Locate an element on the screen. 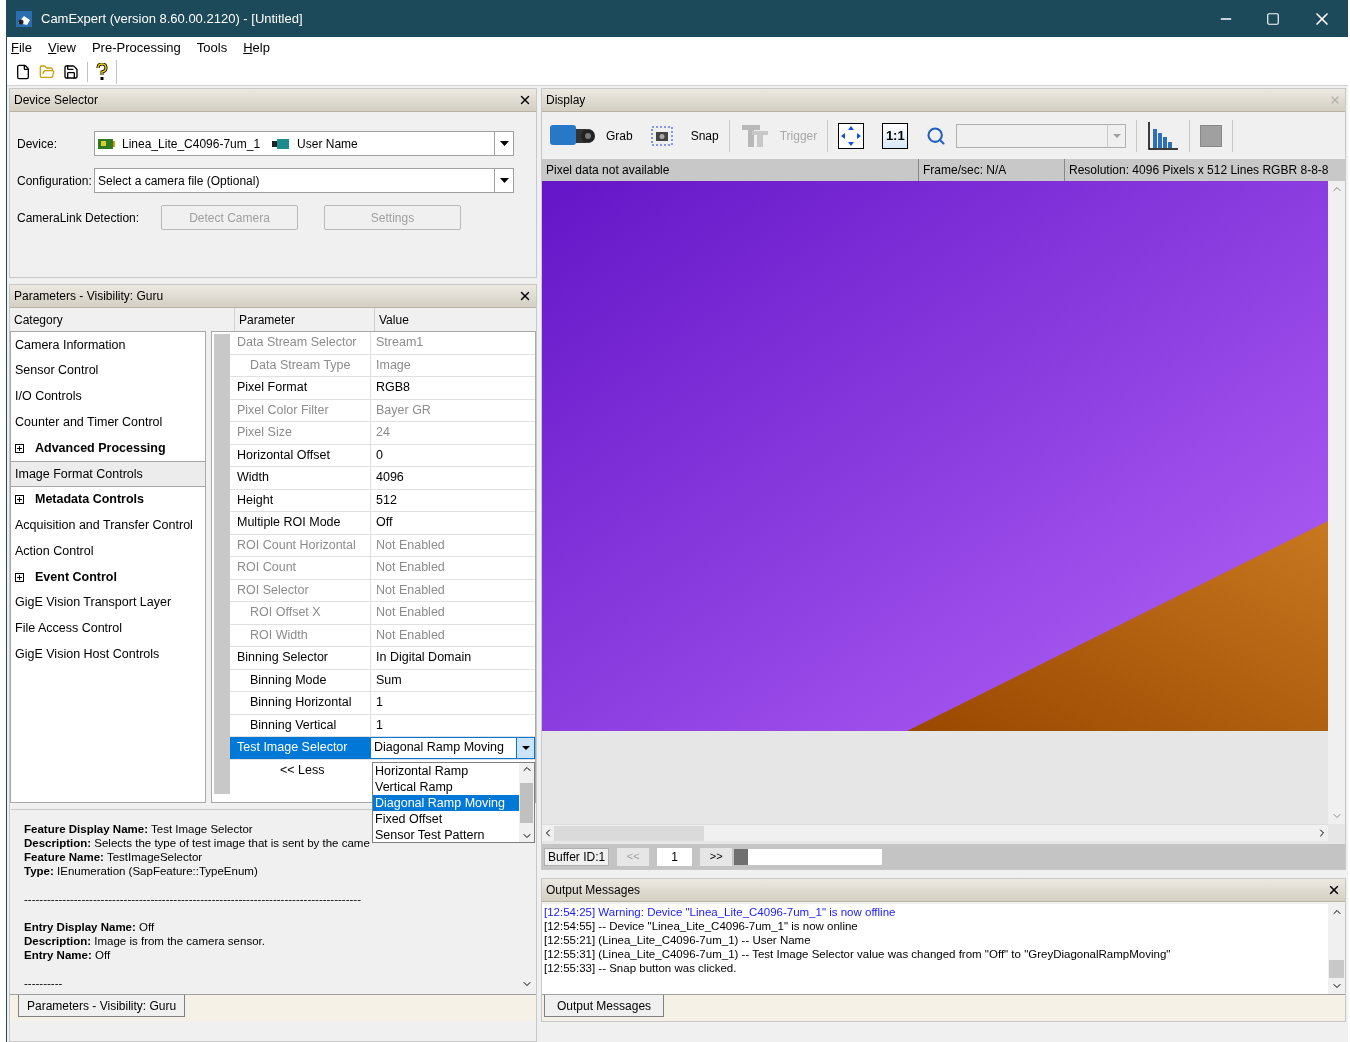  parameter-name: Binning Vertical is located at coordinates (300, 725).